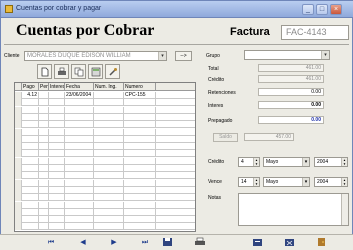 This screenshot has width=353, height=250. I want to click on last-record-icon: ⏭, so click(145, 243).